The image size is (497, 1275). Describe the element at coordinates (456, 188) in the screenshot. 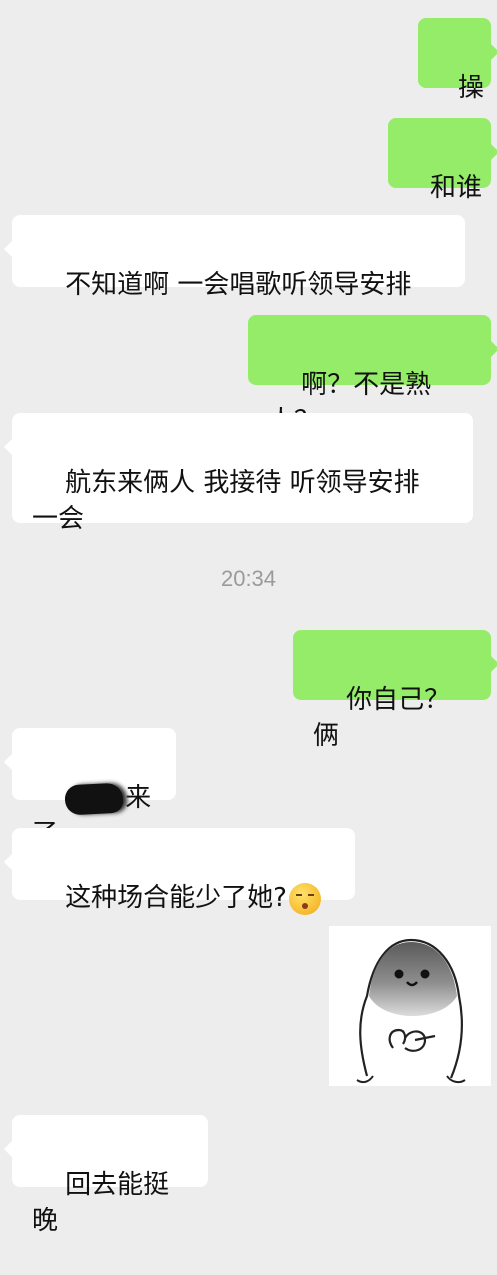

I see `message-text: 和谁` at that location.